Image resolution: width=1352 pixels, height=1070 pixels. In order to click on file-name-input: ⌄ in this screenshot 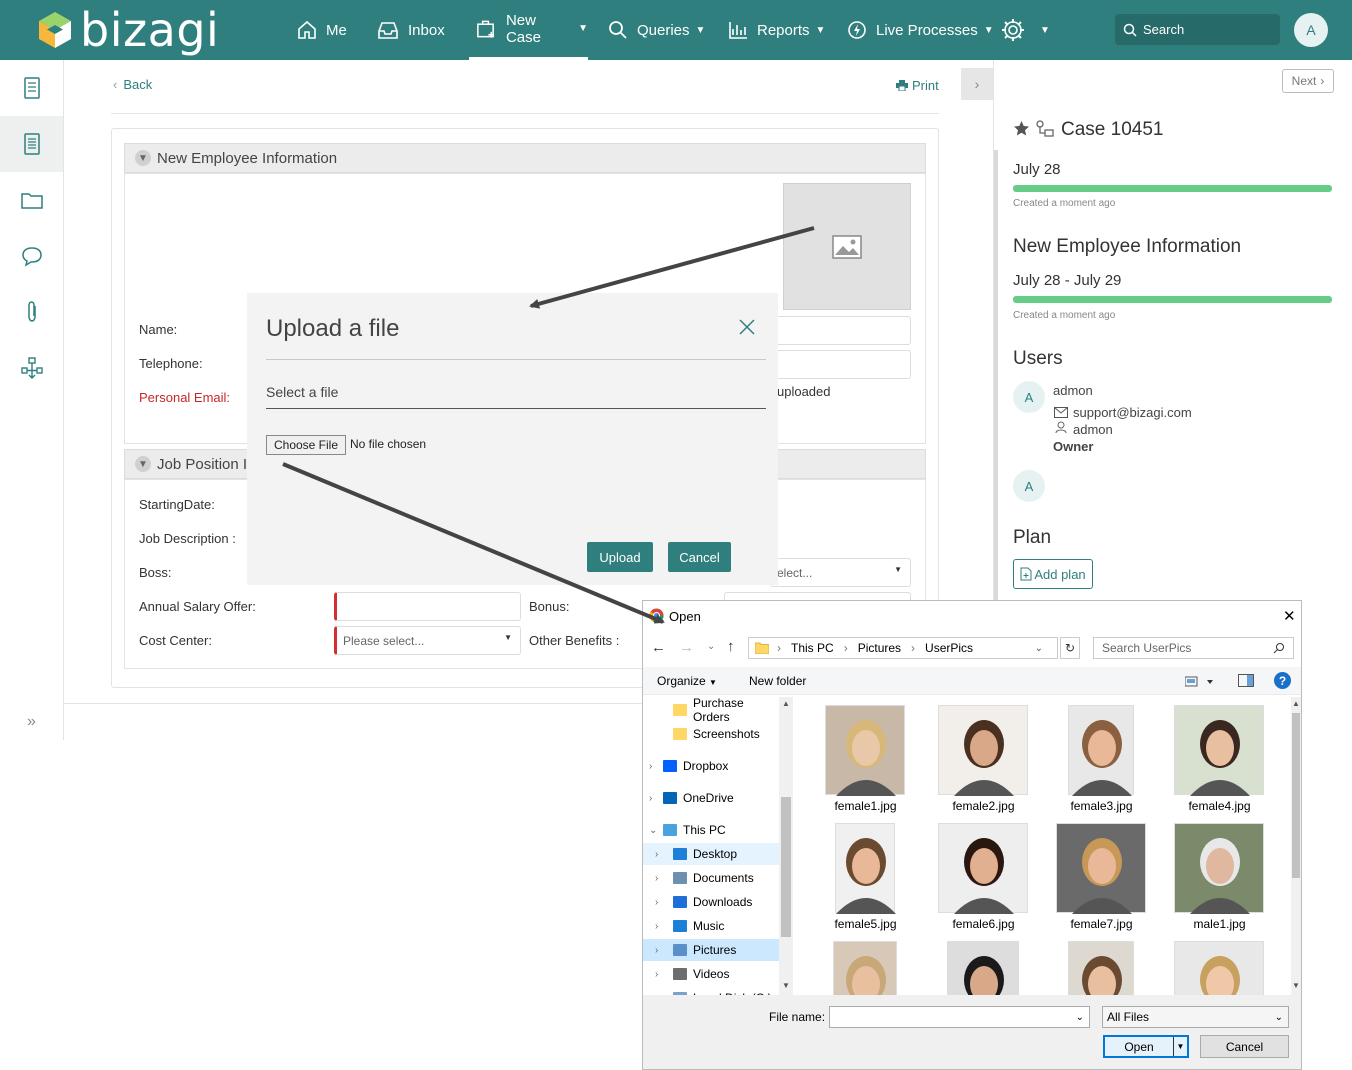, I will do `click(959, 1017)`.